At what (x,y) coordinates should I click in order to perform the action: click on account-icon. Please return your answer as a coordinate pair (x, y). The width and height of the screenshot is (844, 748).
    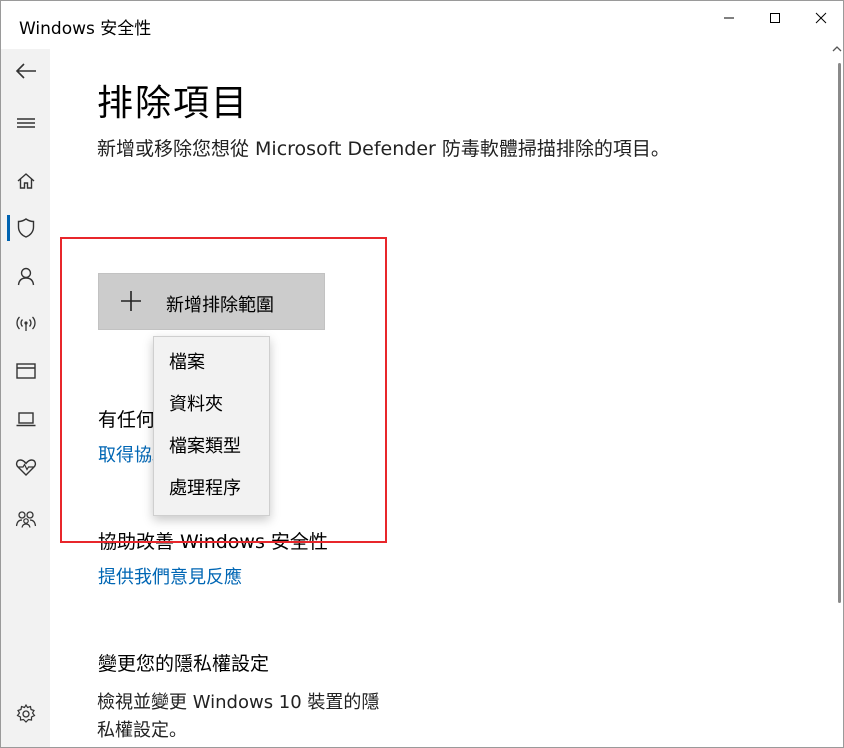
    Looking at the image, I should click on (25, 276).